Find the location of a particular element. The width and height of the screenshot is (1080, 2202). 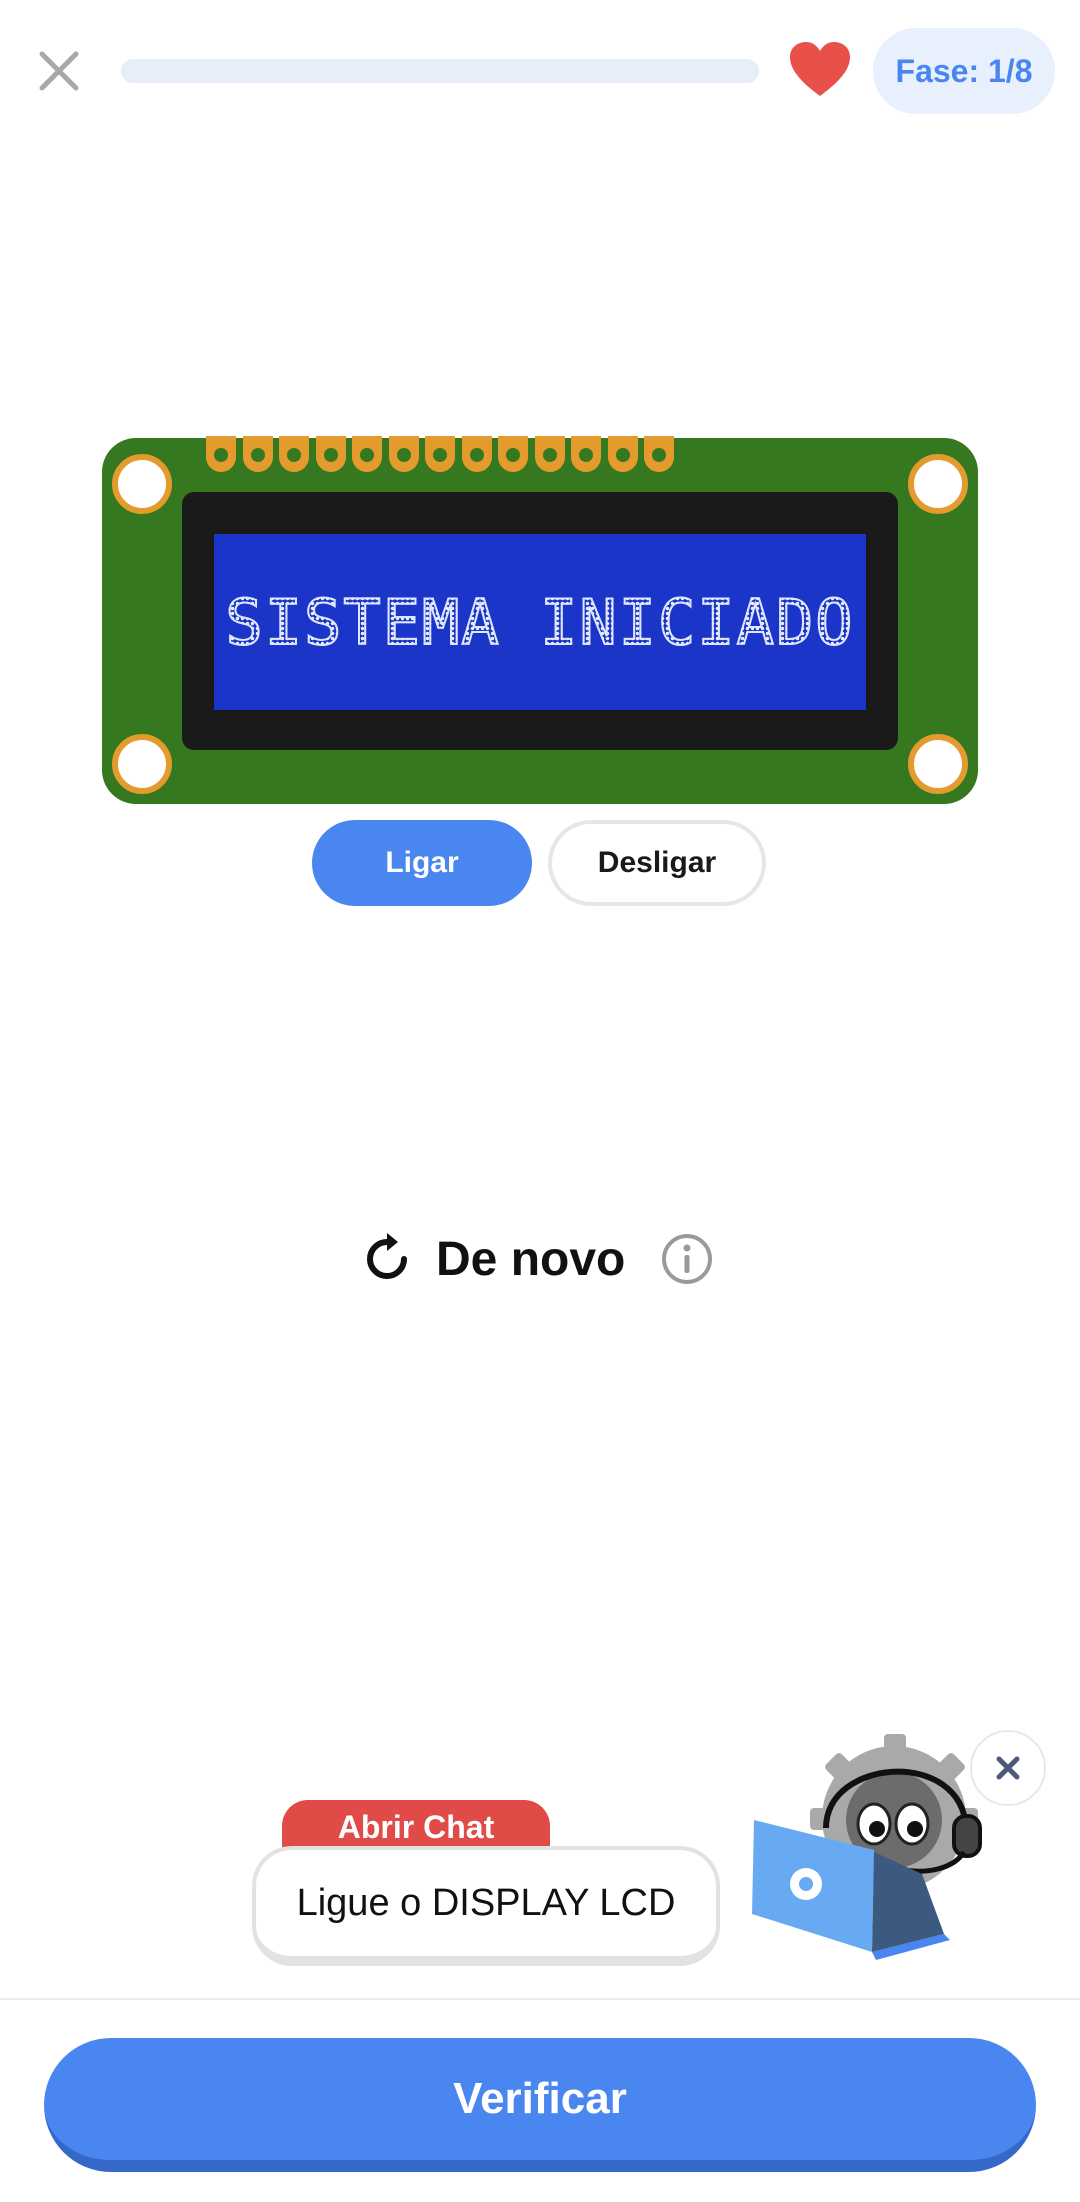

retry-button: De novo is located at coordinates (492, 1259).